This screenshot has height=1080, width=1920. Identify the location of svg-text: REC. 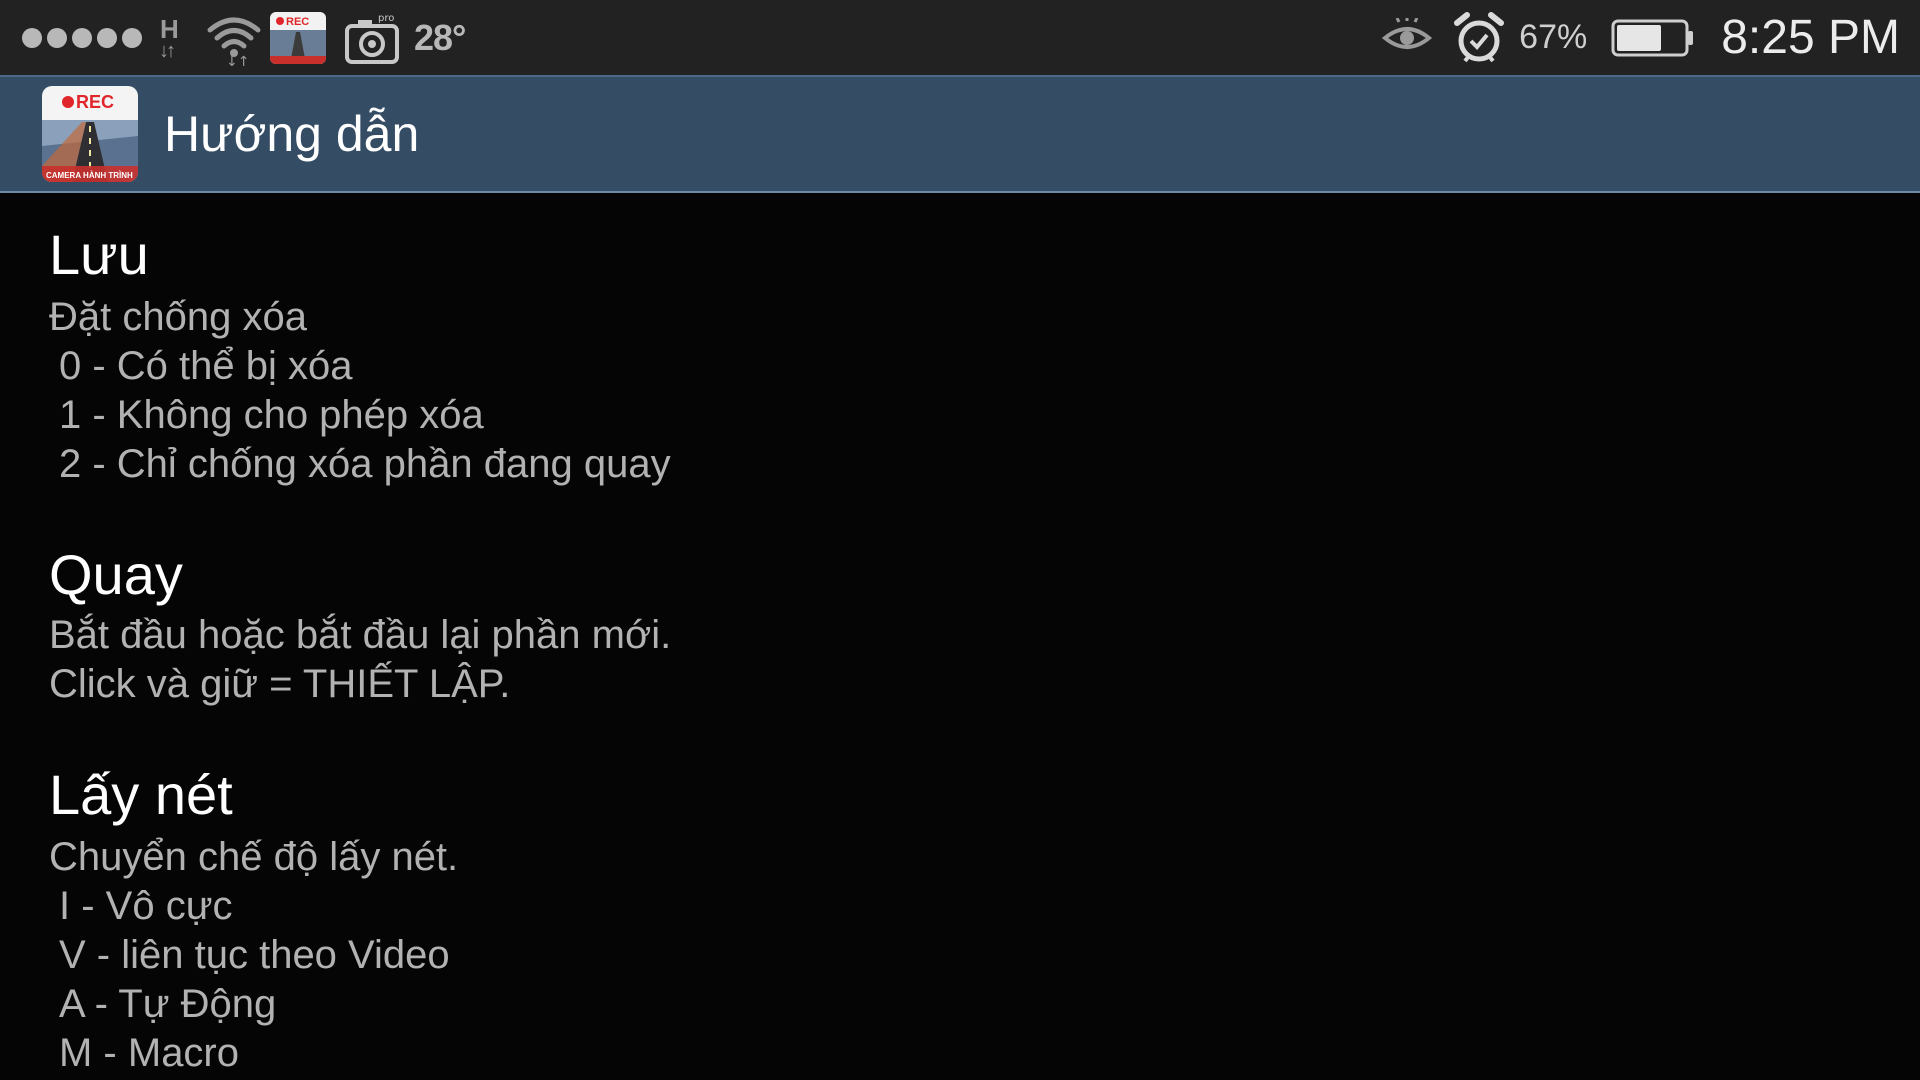
(297, 22).